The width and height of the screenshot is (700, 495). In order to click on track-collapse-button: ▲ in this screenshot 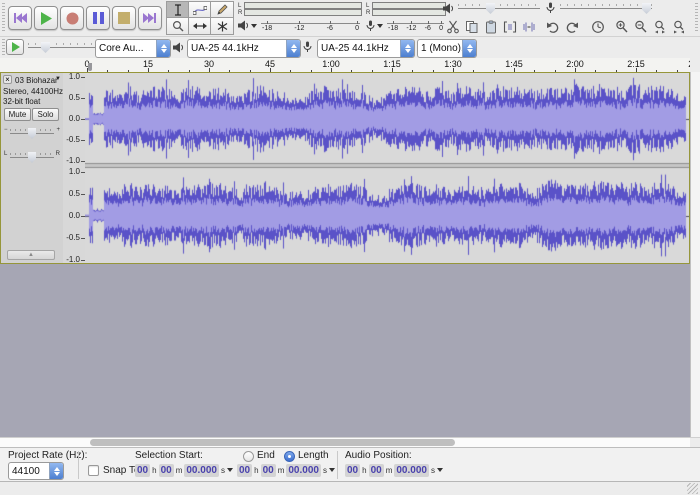, I will do `click(31, 255)`.